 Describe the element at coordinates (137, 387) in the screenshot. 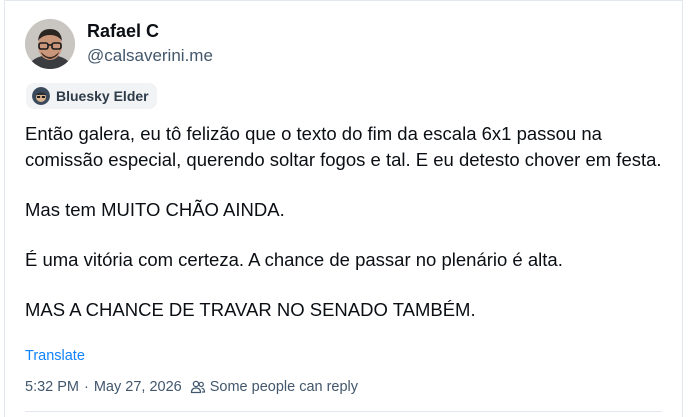

I see `post-date: May 27, 2026` at that location.